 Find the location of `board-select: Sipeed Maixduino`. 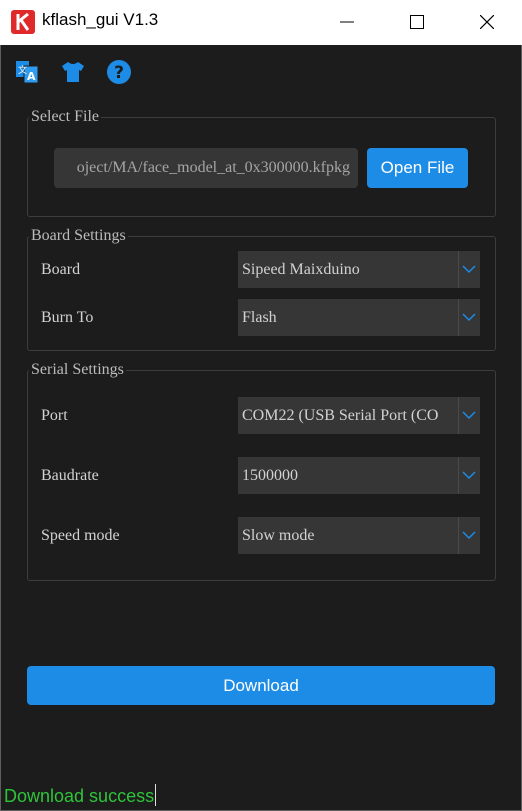

board-select: Sipeed Maixduino is located at coordinates (359, 269).